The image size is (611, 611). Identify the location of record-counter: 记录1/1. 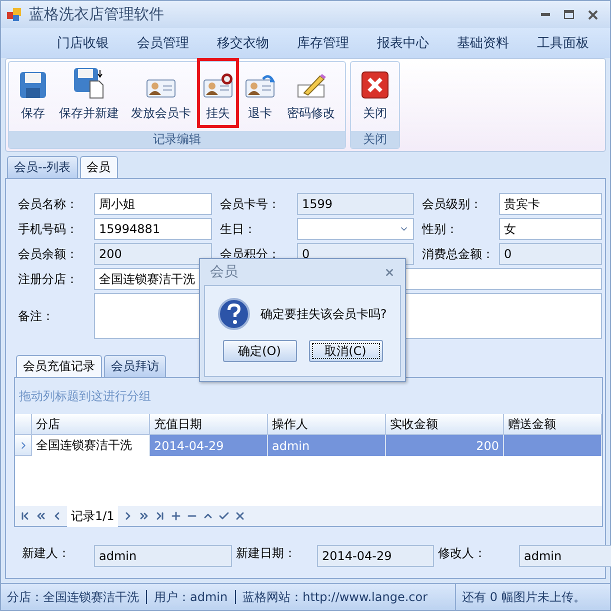
(92, 516).